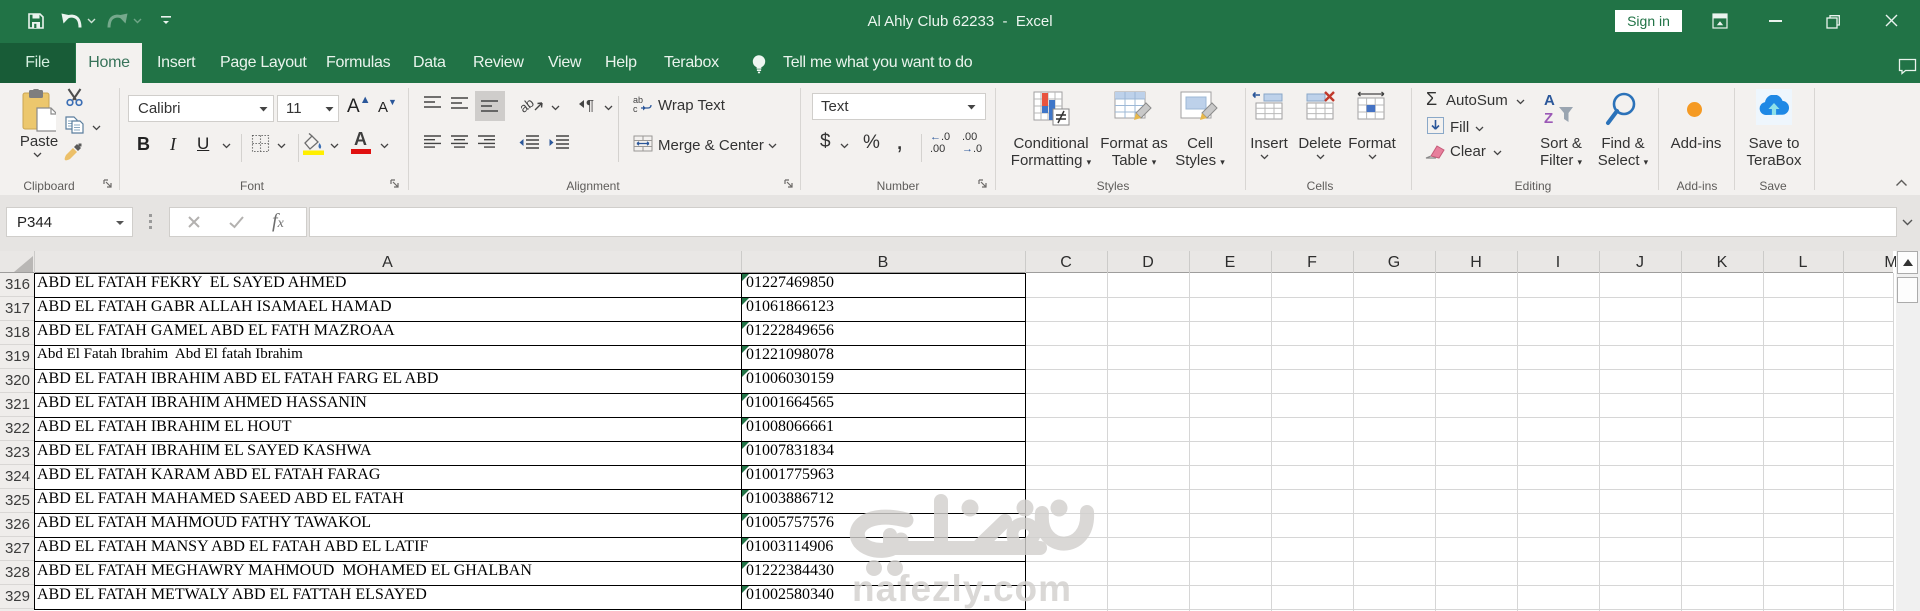  Describe the element at coordinates (962, 588) in the screenshot. I see `svg-text: nafezly.com` at that location.